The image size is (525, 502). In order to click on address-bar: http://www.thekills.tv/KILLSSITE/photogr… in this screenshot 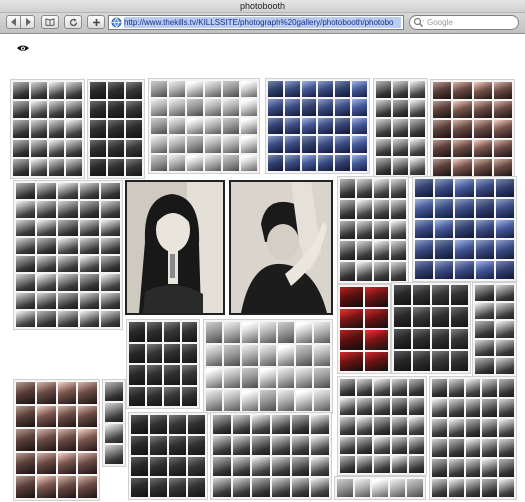, I will do `click(256, 22)`.